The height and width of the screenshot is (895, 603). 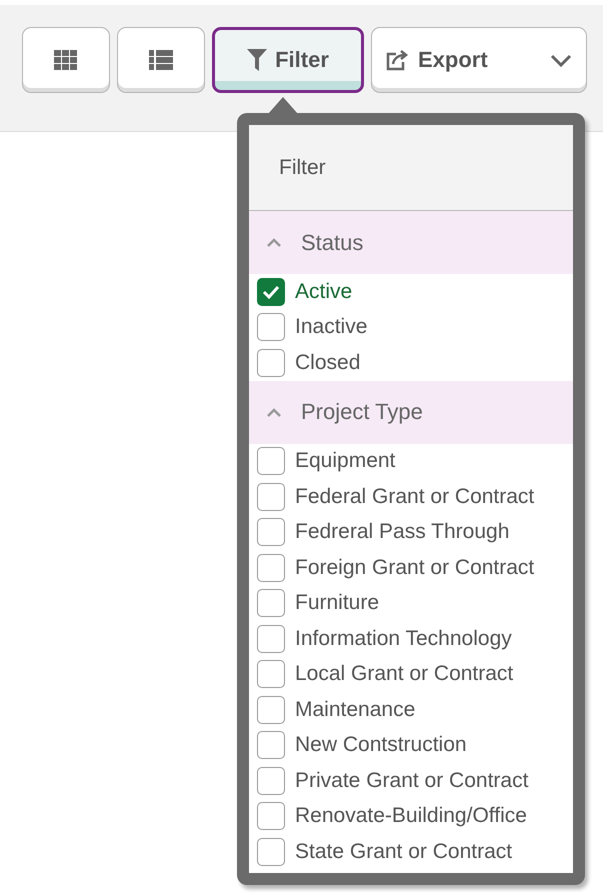 What do you see at coordinates (337, 603) in the screenshot?
I see `option-label: Furniture` at bounding box center [337, 603].